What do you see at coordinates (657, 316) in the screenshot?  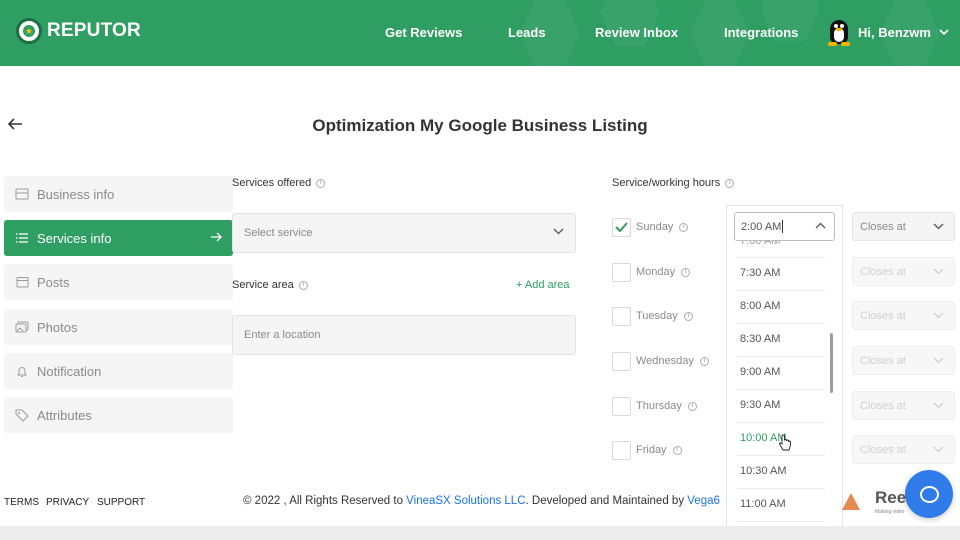 I see `day-label: Tuesday` at bounding box center [657, 316].